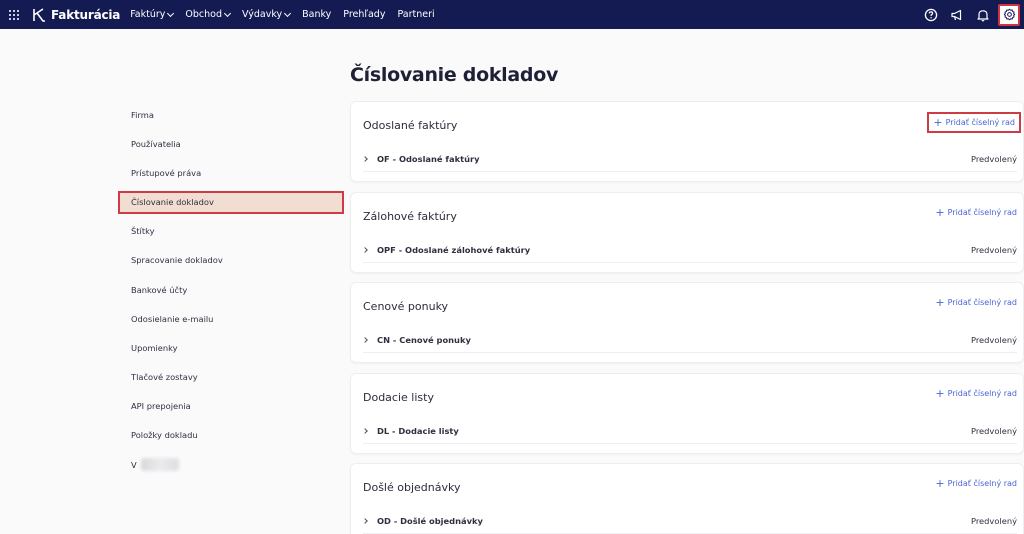  Describe the element at coordinates (86, 14) in the screenshot. I see `brand-name: Fakturácia` at that location.